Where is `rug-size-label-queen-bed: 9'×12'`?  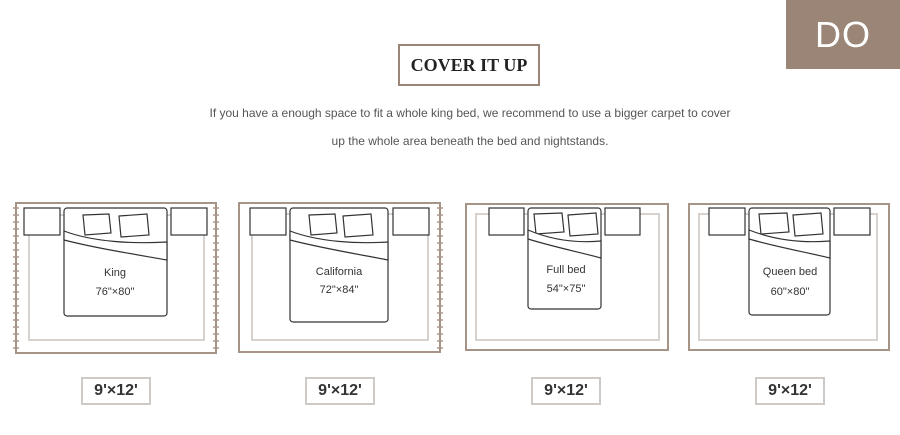 rug-size-label-queen-bed: 9'×12' is located at coordinates (790, 391).